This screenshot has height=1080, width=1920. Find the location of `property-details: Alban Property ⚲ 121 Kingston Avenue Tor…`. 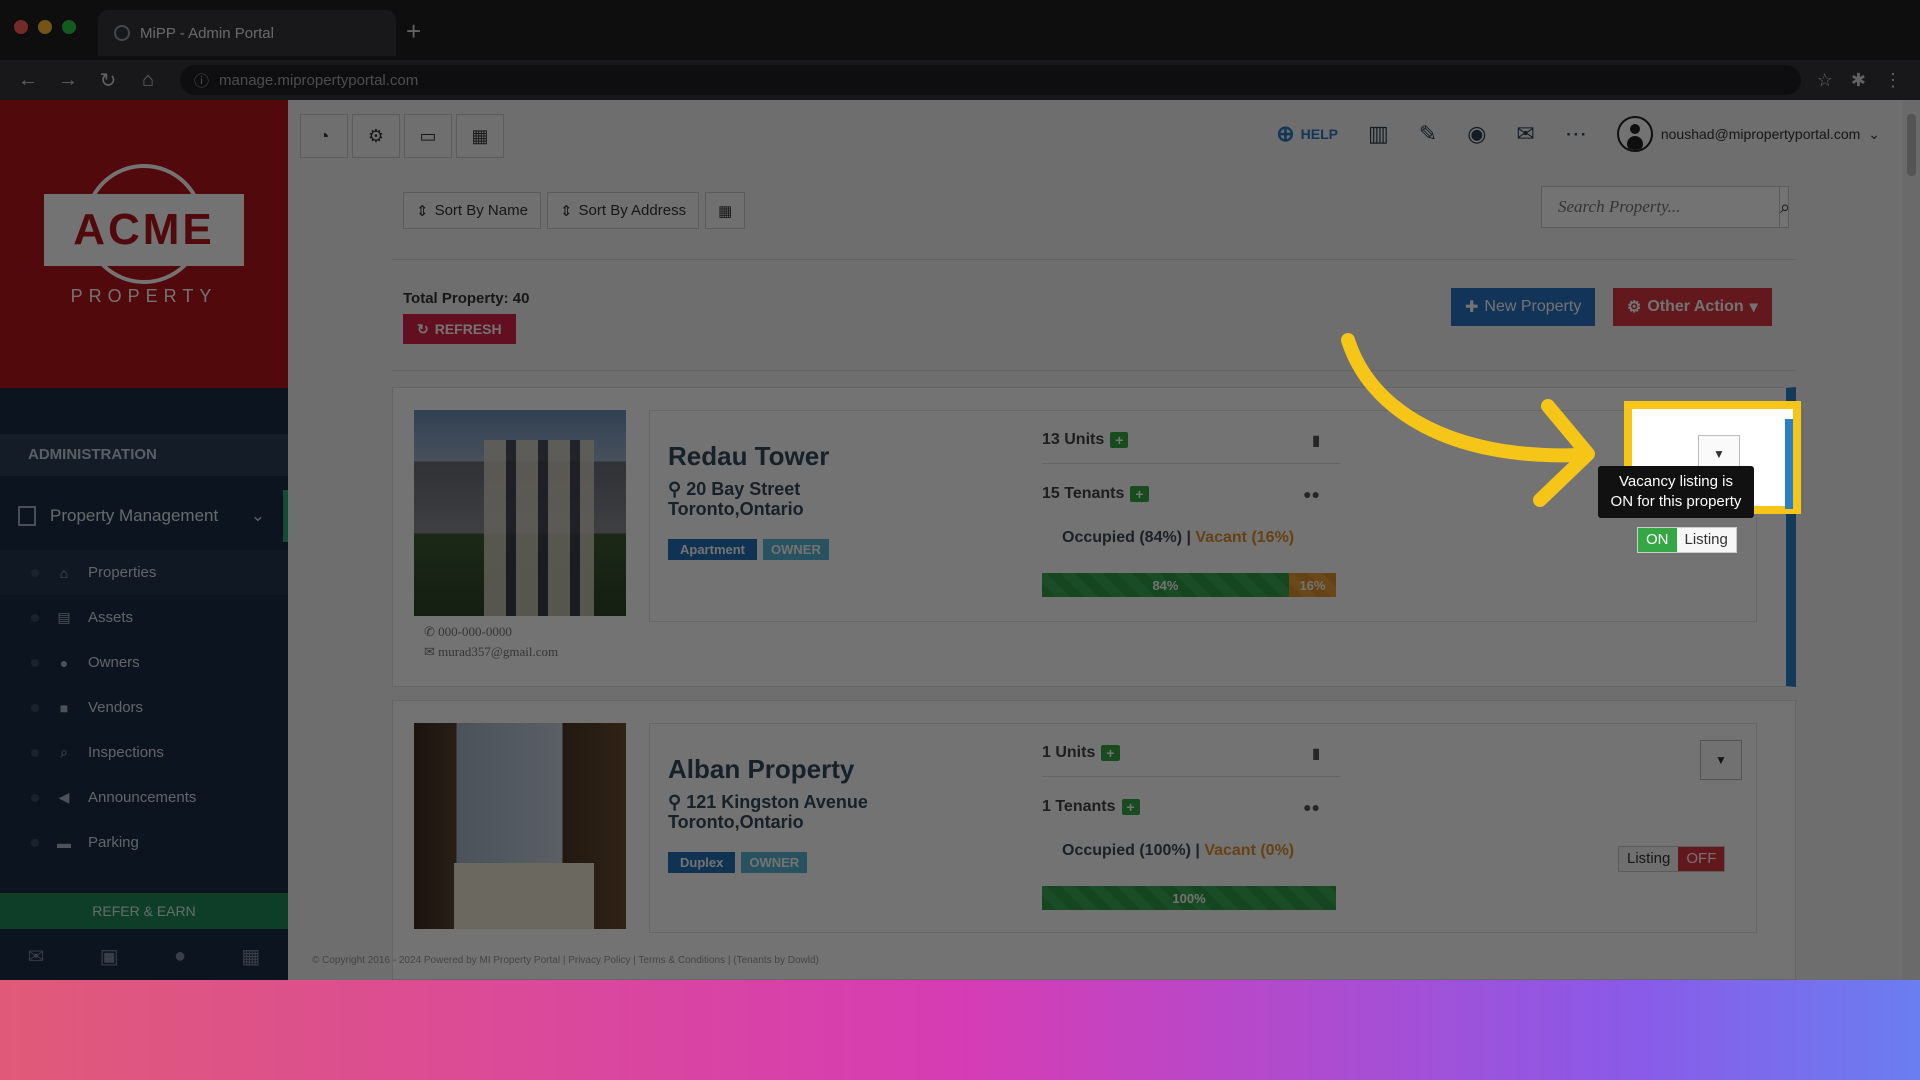

property-details: Alban Property ⚲ 121 Kingston Avenue Tor… is located at coordinates (1203, 828).